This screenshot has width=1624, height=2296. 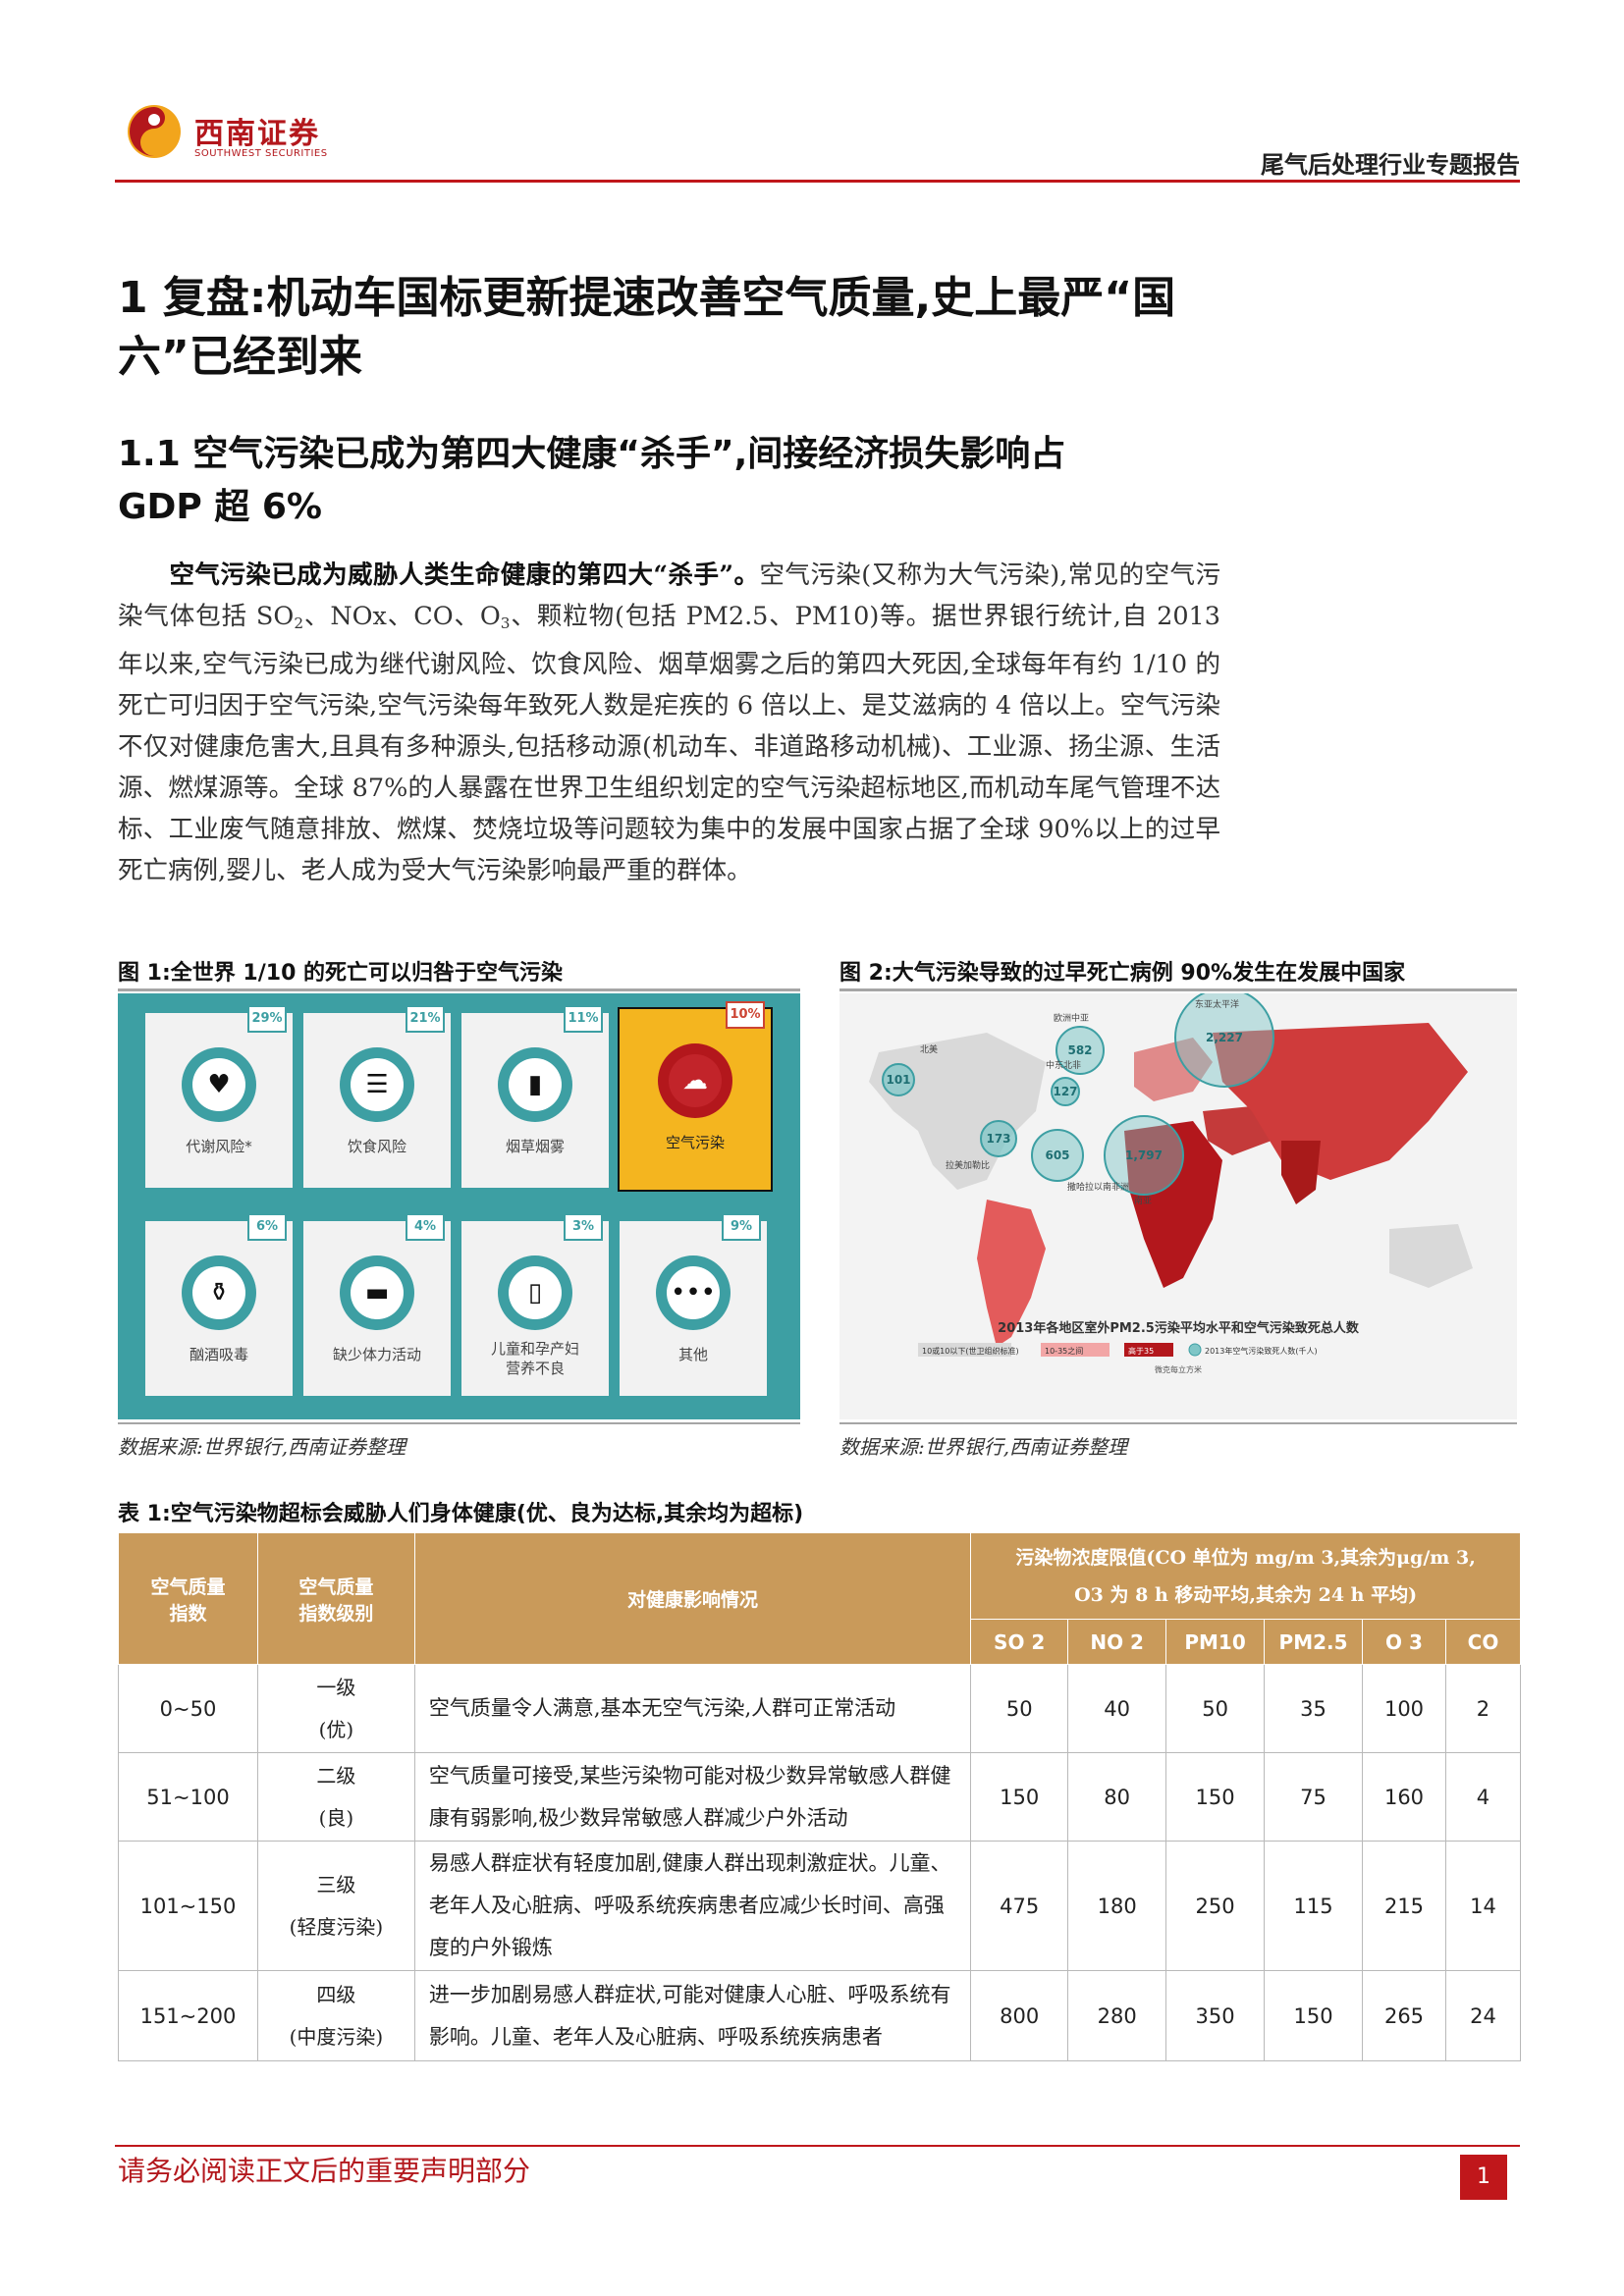 I want to click on header-co: CO, so click(x=1483, y=1642).